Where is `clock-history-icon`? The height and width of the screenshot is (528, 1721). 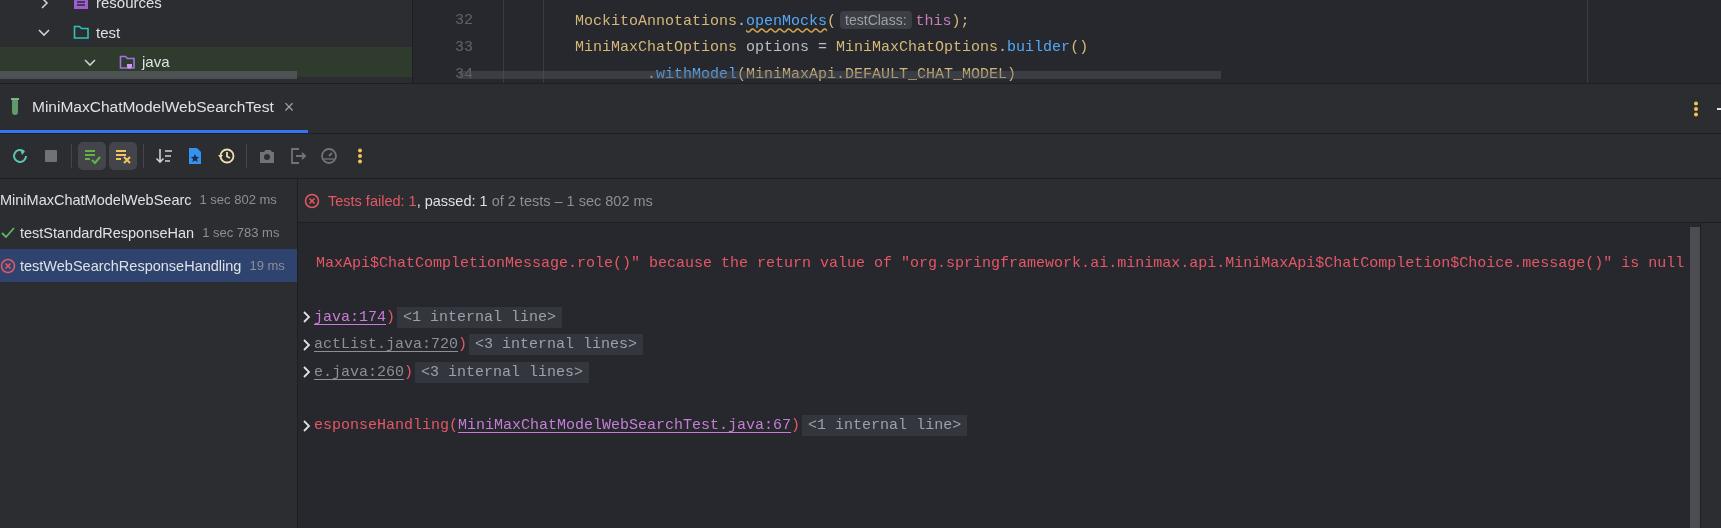
clock-history-icon is located at coordinates (226, 156).